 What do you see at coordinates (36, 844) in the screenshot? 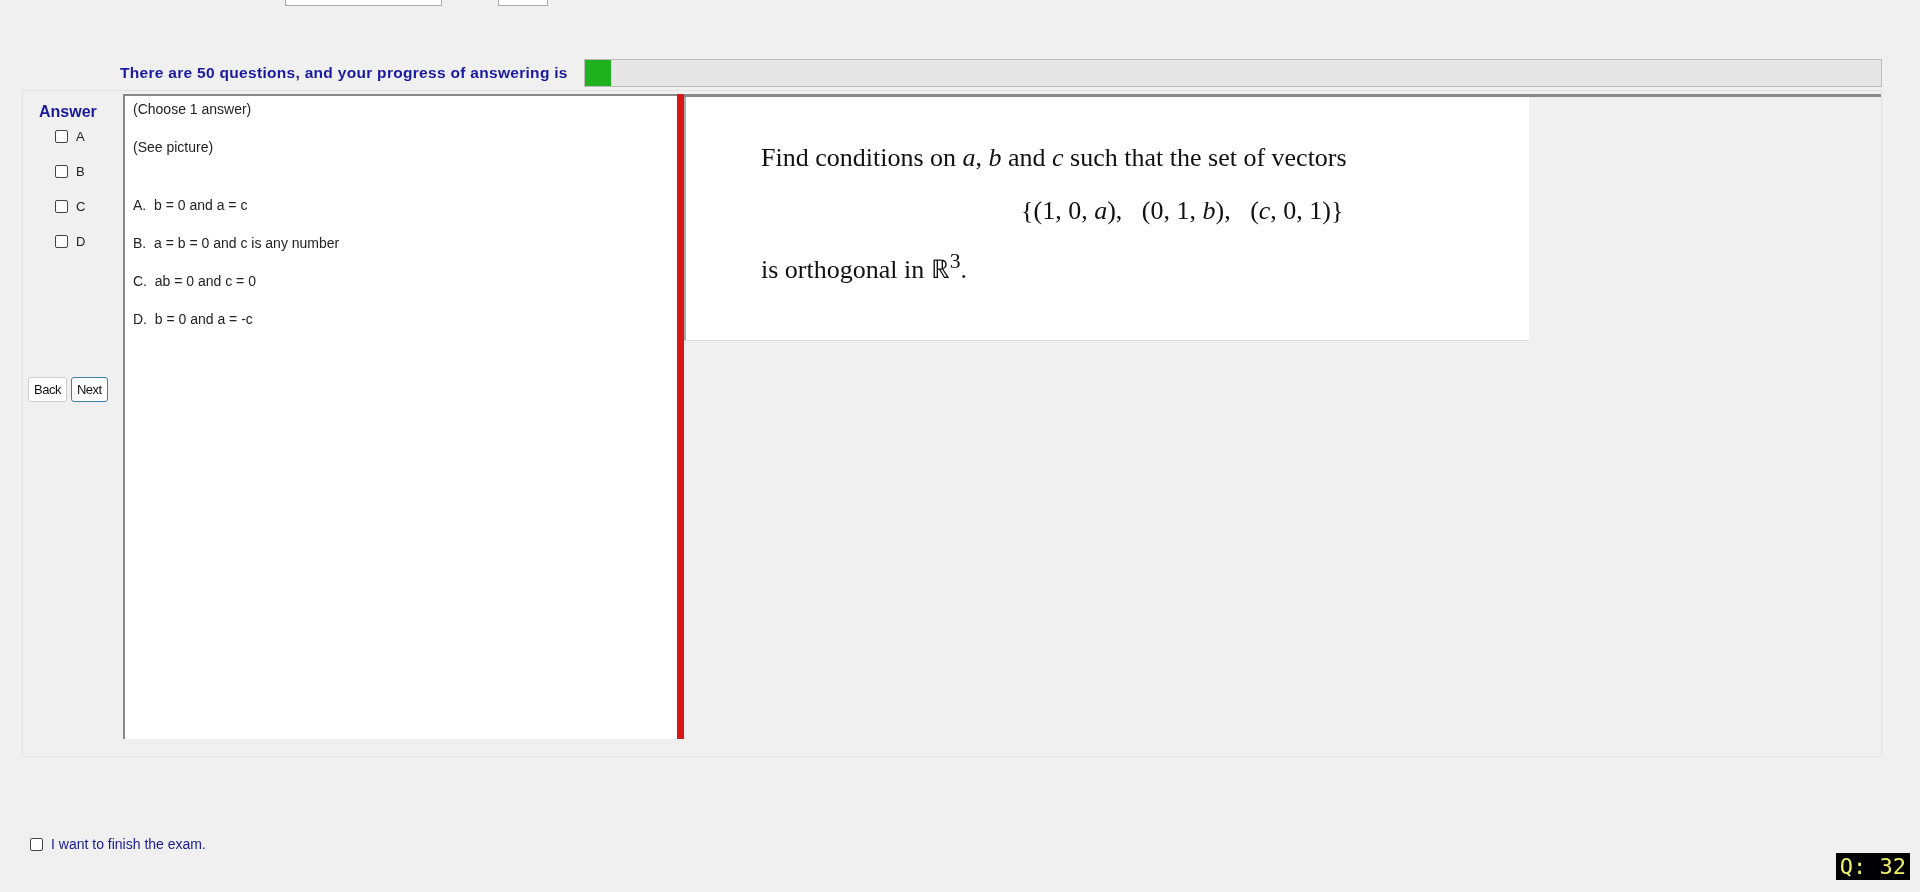
I see `finish-checkbox` at bounding box center [36, 844].